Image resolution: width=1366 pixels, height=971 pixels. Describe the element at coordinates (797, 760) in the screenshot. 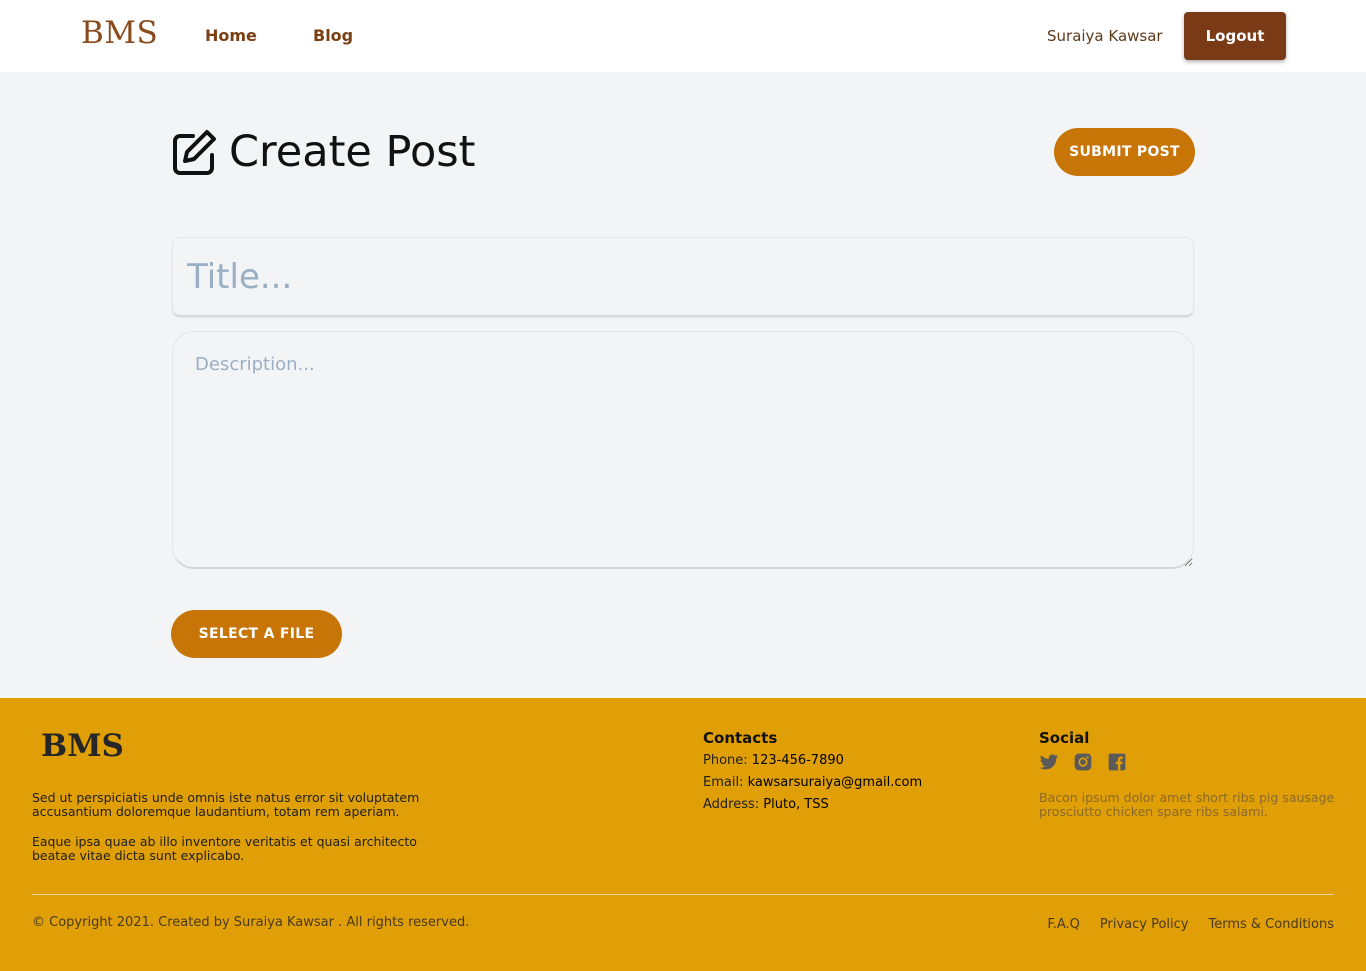

I see `phone-value: 123-456-7890` at that location.